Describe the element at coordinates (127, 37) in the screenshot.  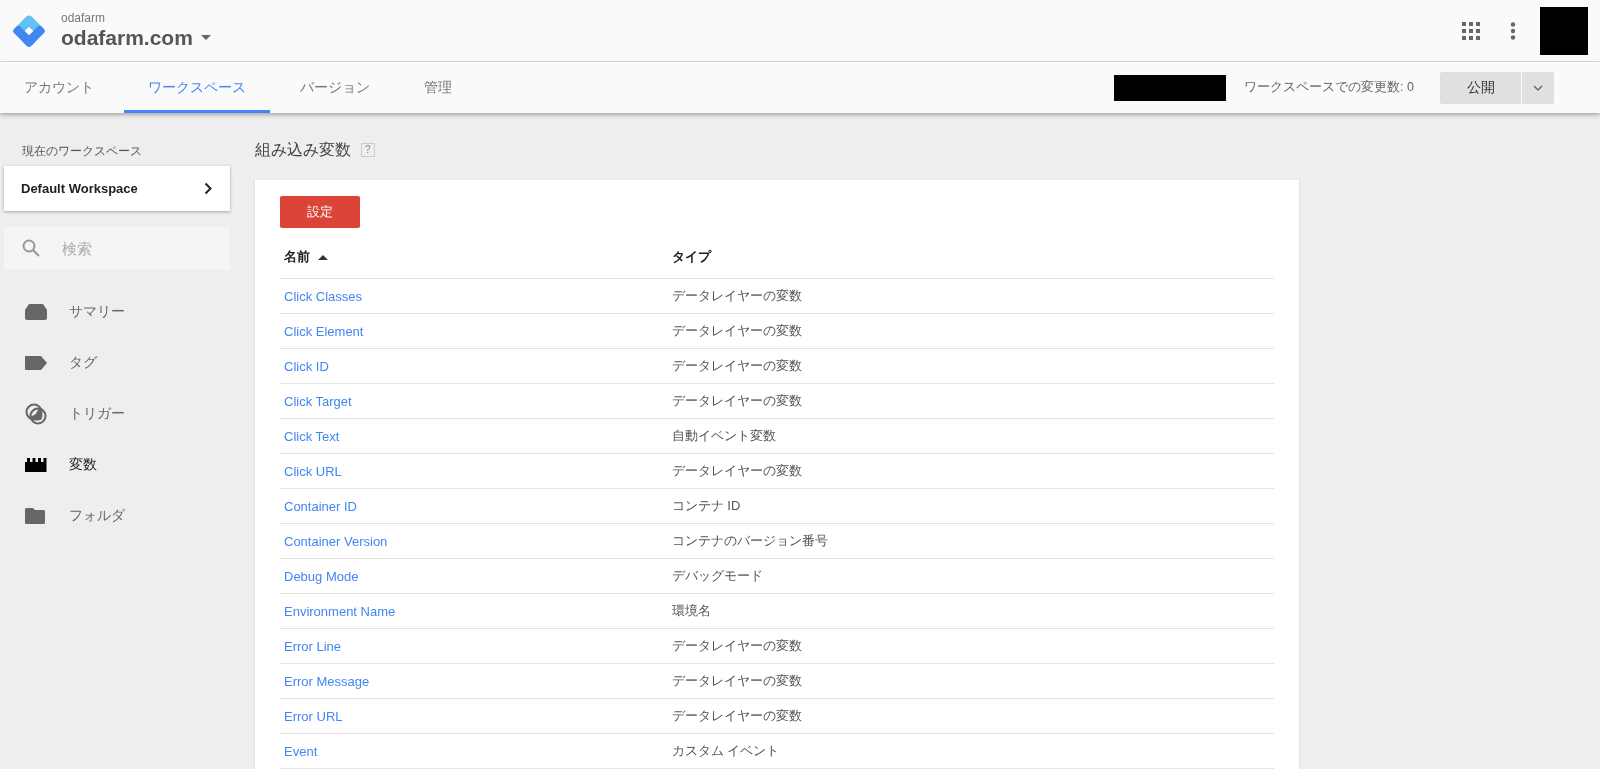
I see `container-name: odafarm.com` at that location.